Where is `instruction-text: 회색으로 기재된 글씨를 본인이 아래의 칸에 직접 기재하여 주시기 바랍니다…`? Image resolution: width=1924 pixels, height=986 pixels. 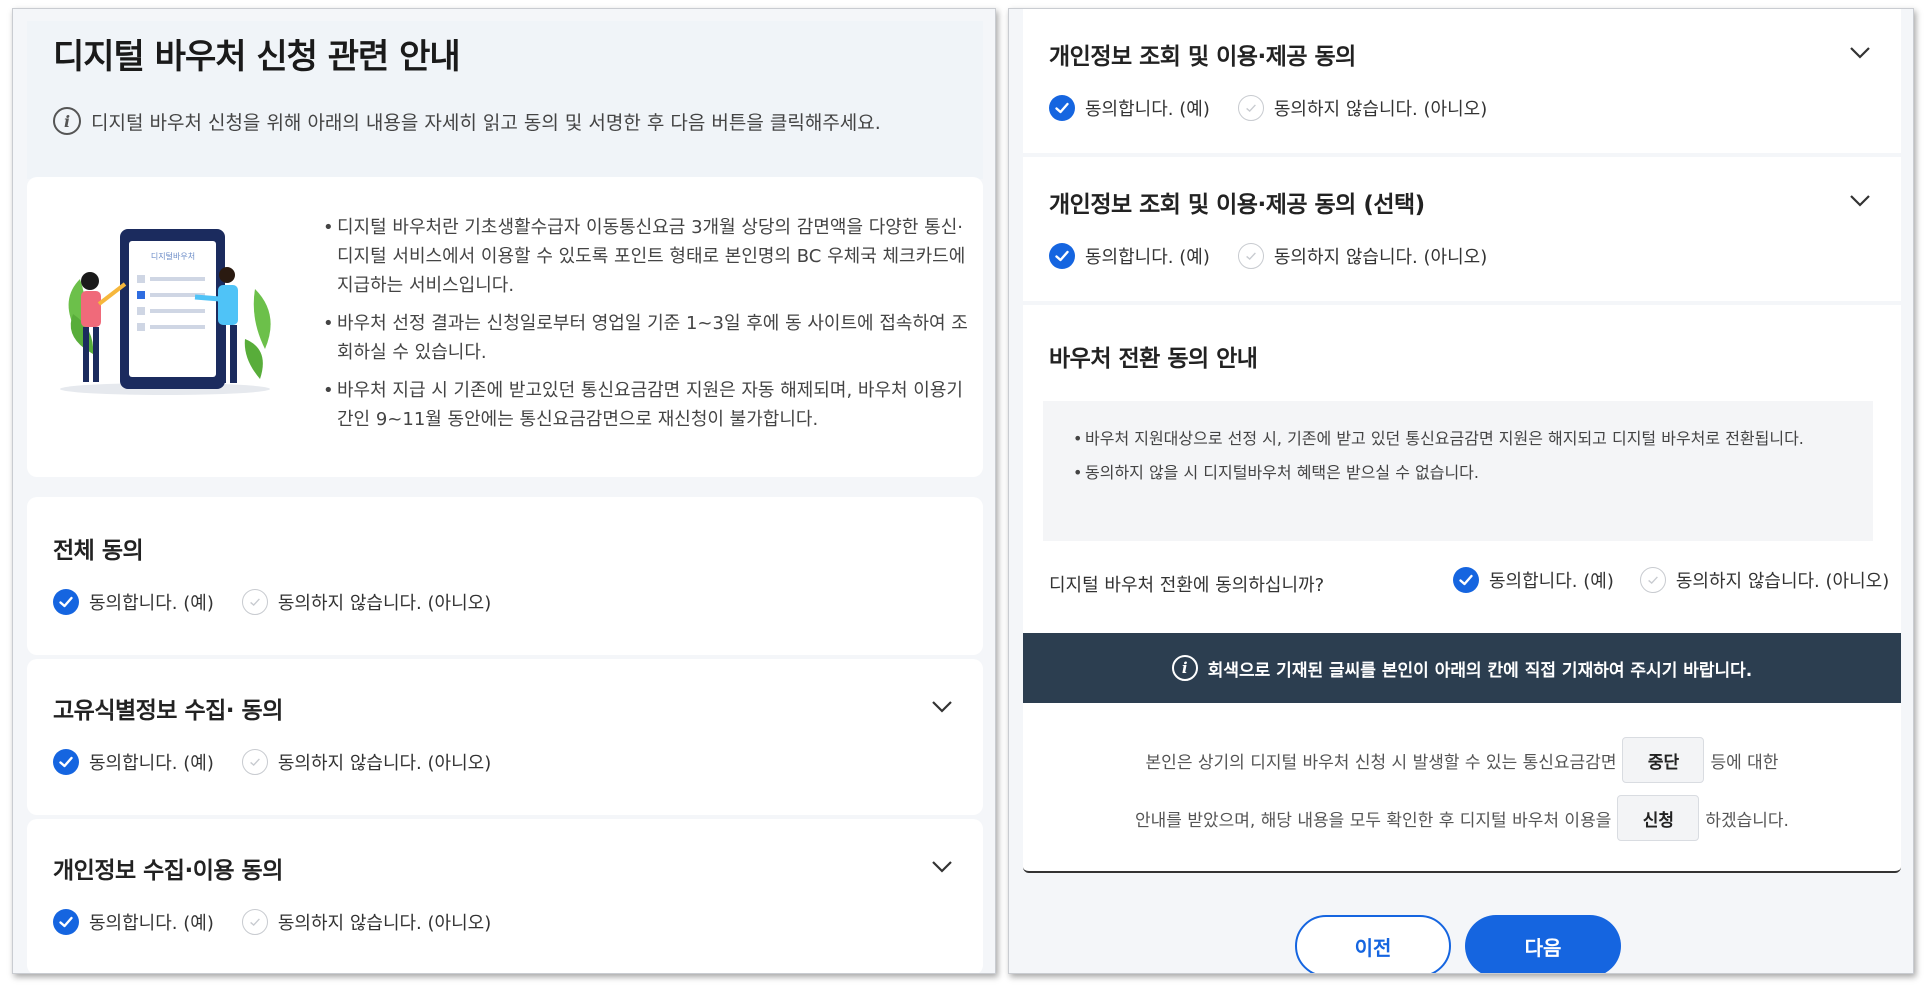 instruction-text: 회색으로 기재된 글씨를 본인이 아래의 칸에 직접 기재하여 주시기 바랍니다… is located at coordinates (1480, 670).